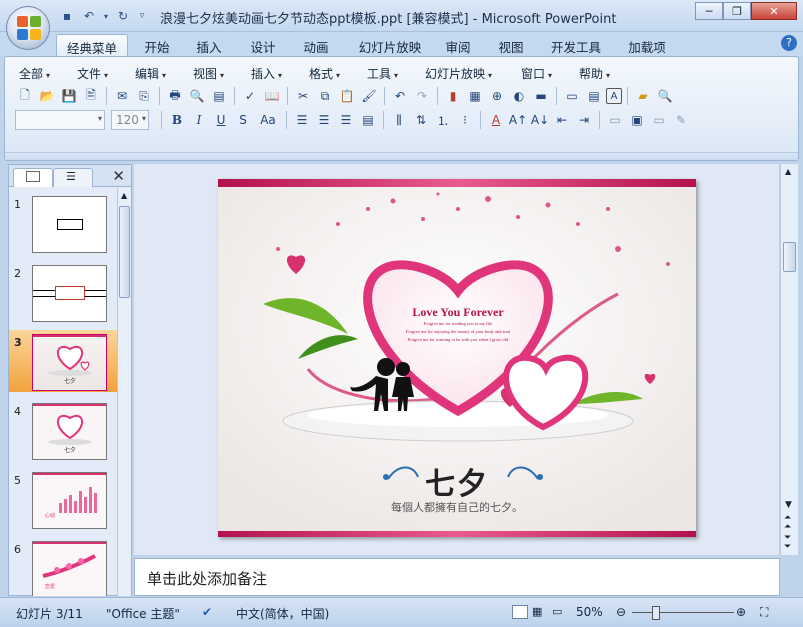  Describe the element at coordinates (222, 73) in the screenshot. I see `menu-view: 视图 ▾` at that location.